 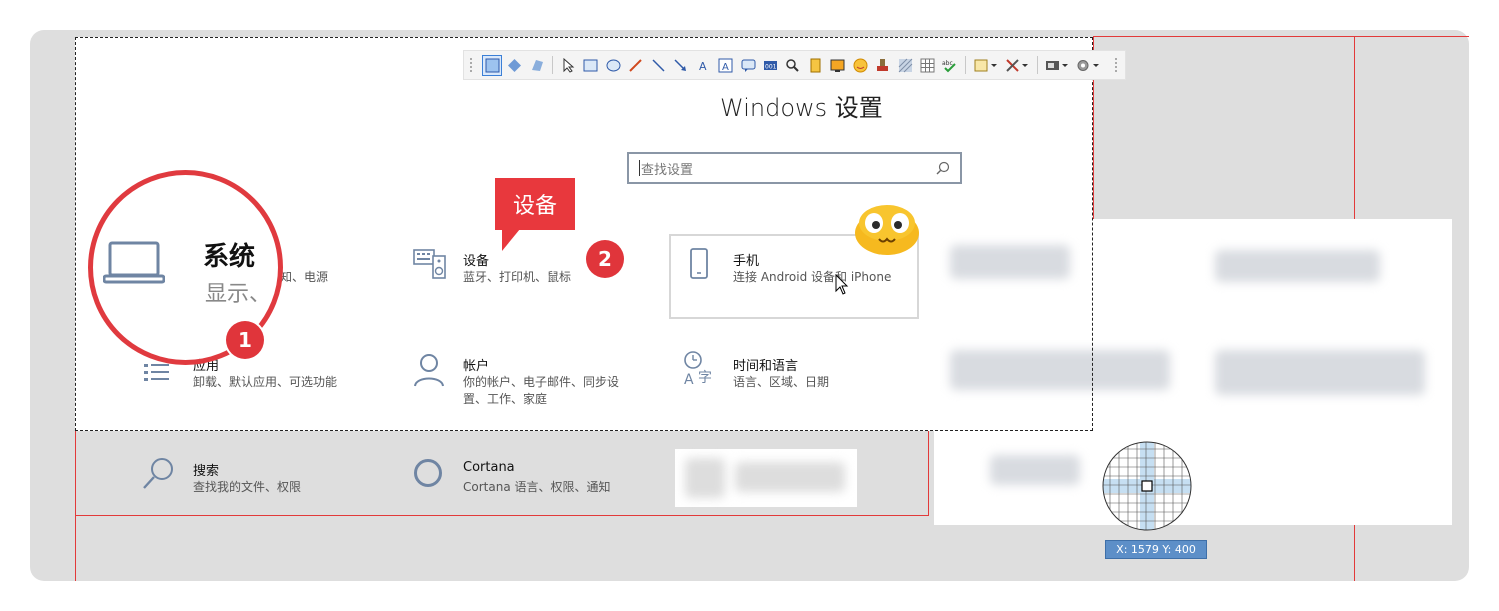 I want to click on arrow-icon, so click(x=680, y=65).